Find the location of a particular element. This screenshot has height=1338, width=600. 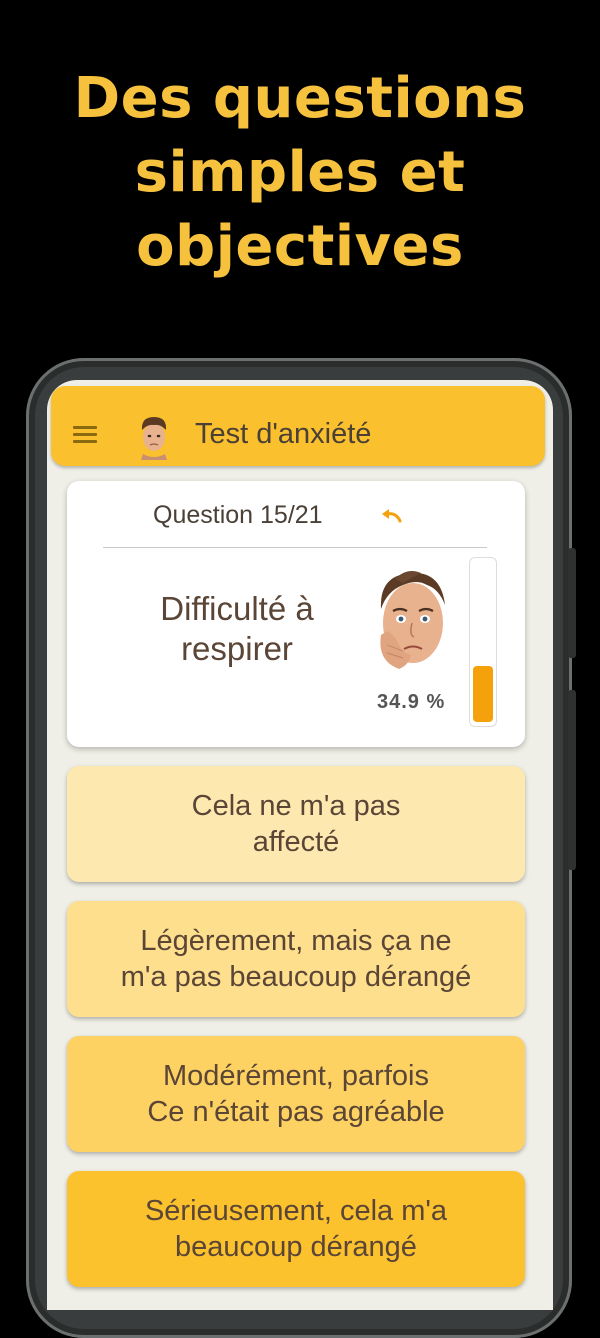

app-bar: Test d'anxiété is located at coordinates (298, 426).